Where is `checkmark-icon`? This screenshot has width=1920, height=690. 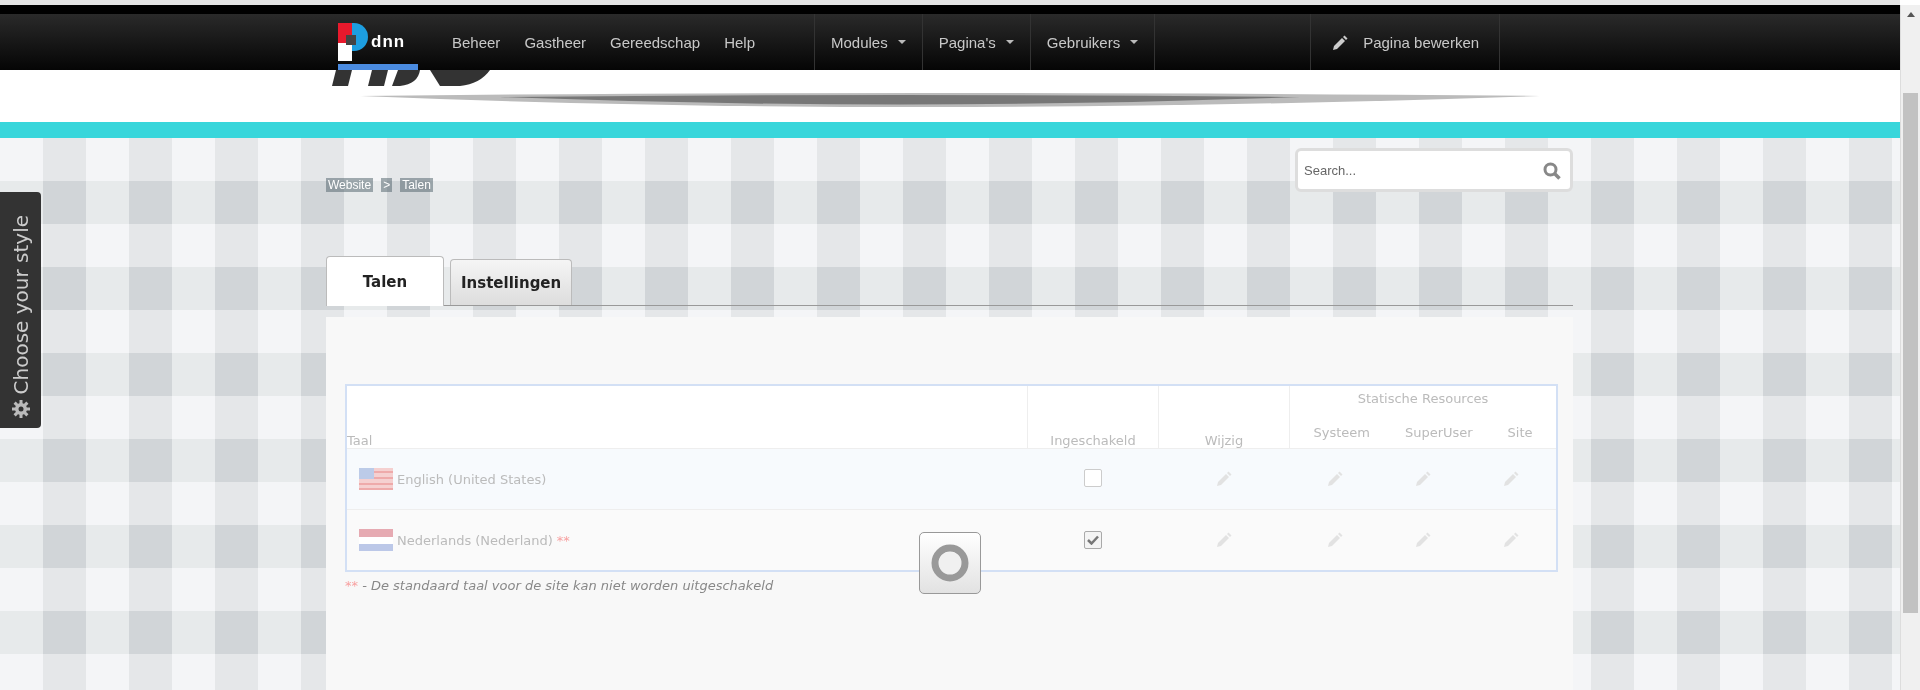 checkmark-icon is located at coordinates (1093, 540).